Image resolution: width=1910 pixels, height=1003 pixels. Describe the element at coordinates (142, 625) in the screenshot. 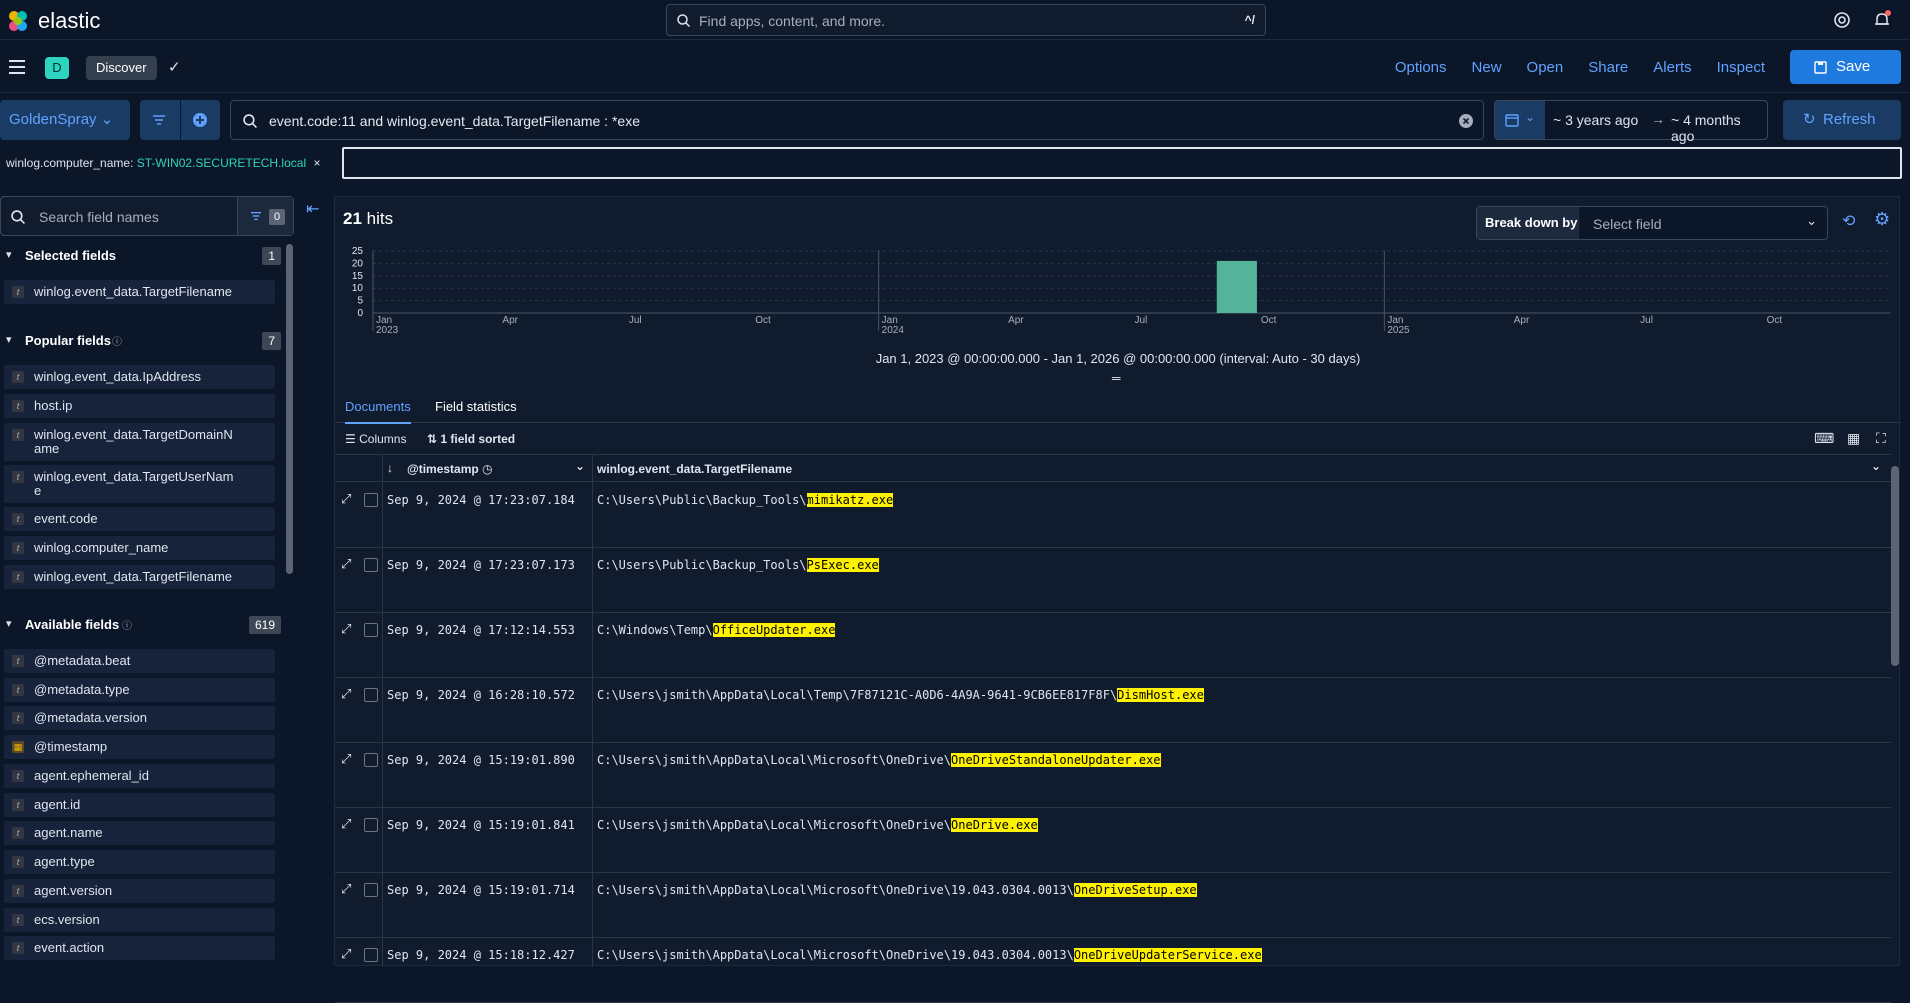

I see `available-fields-section: ▾ Available fields ⓘ 619` at that location.